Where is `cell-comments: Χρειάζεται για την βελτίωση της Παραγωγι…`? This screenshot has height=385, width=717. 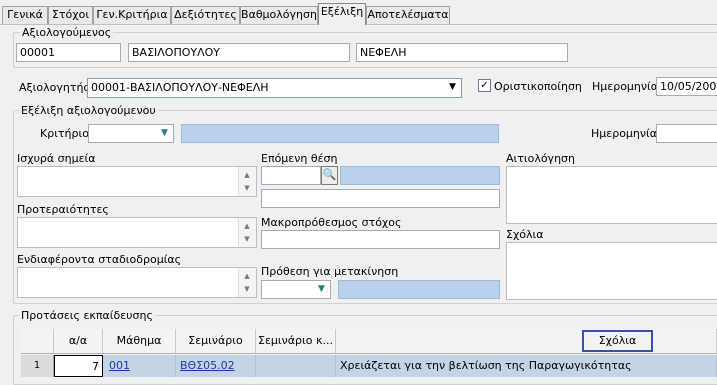 cell-comments: Χρειάζεται για την βελτίωση της Παραγωγι… is located at coordinates (526, 366).